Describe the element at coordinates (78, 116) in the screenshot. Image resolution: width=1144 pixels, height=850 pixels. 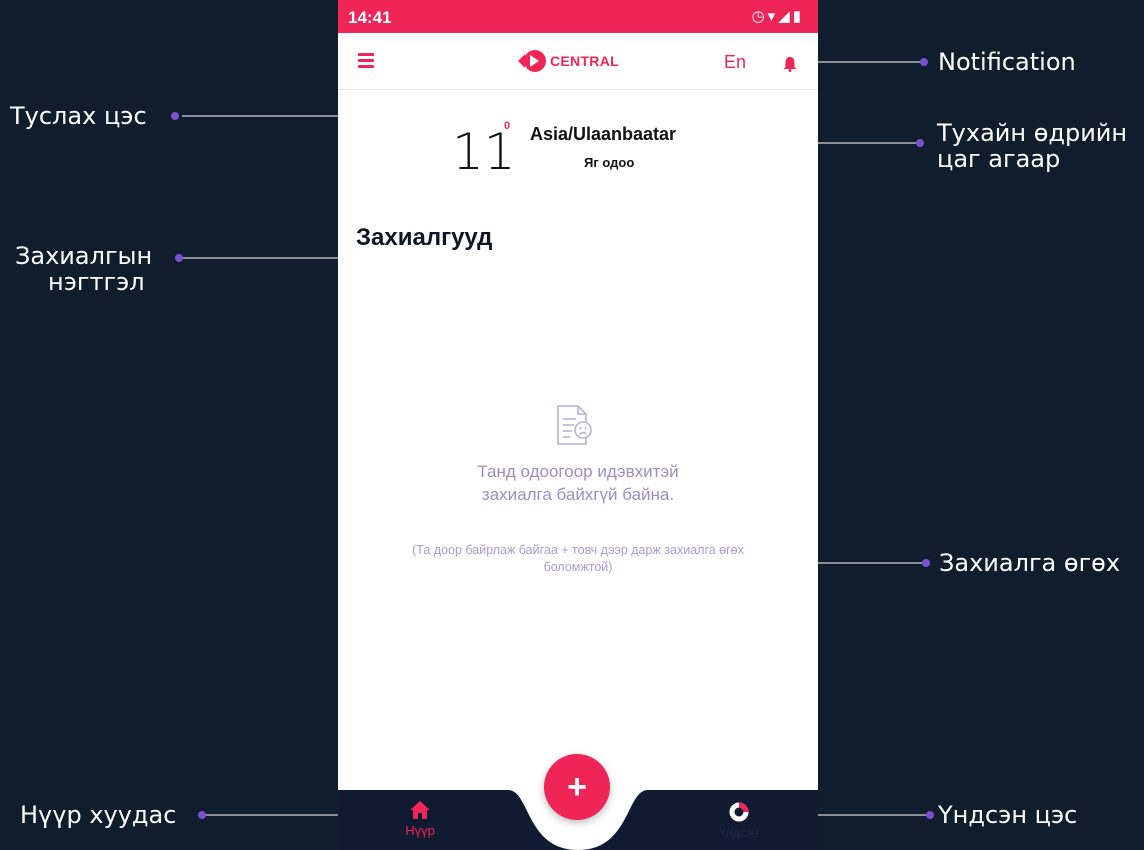
I see `annotation-side-menu: Туслах цэс` at that location.